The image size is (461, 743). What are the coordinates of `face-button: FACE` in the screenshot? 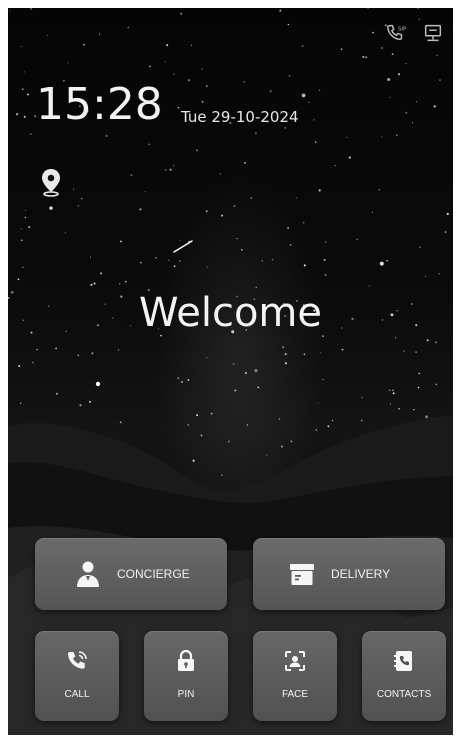 It's located at (295, 676).